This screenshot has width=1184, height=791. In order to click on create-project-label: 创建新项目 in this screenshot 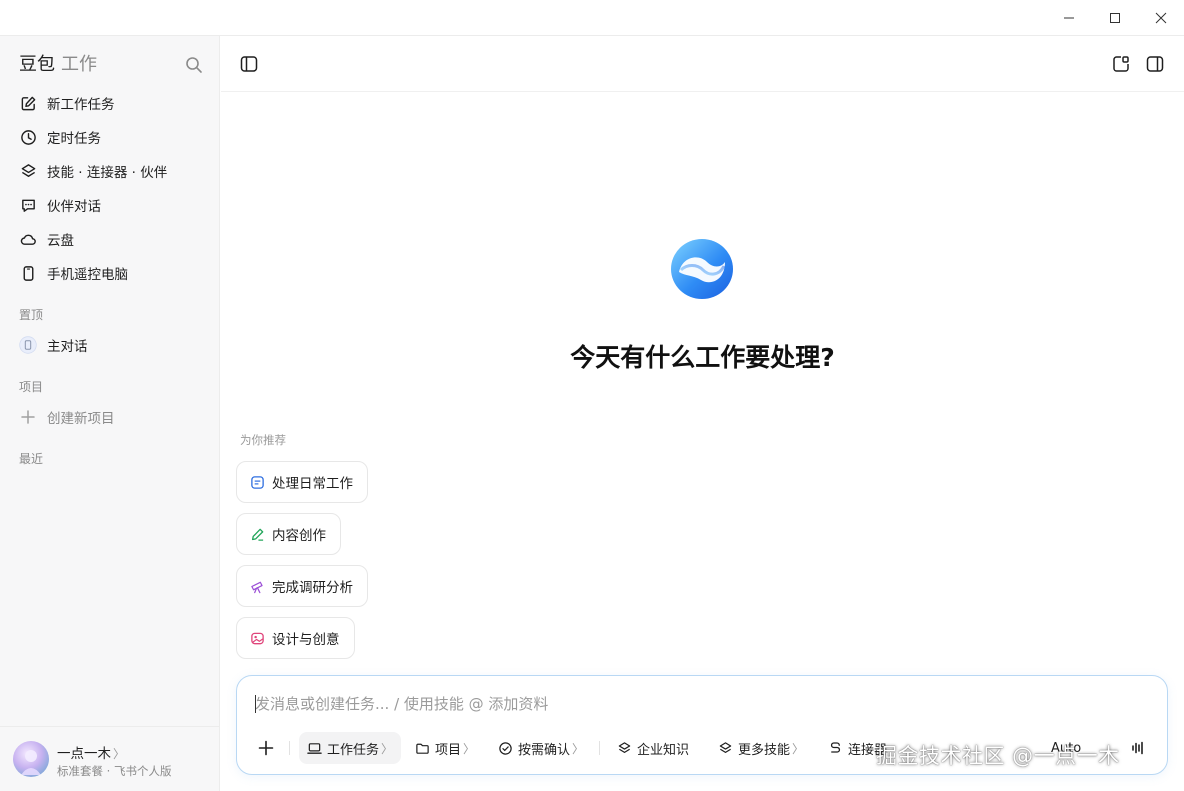, I will do `click(81, 419)`.